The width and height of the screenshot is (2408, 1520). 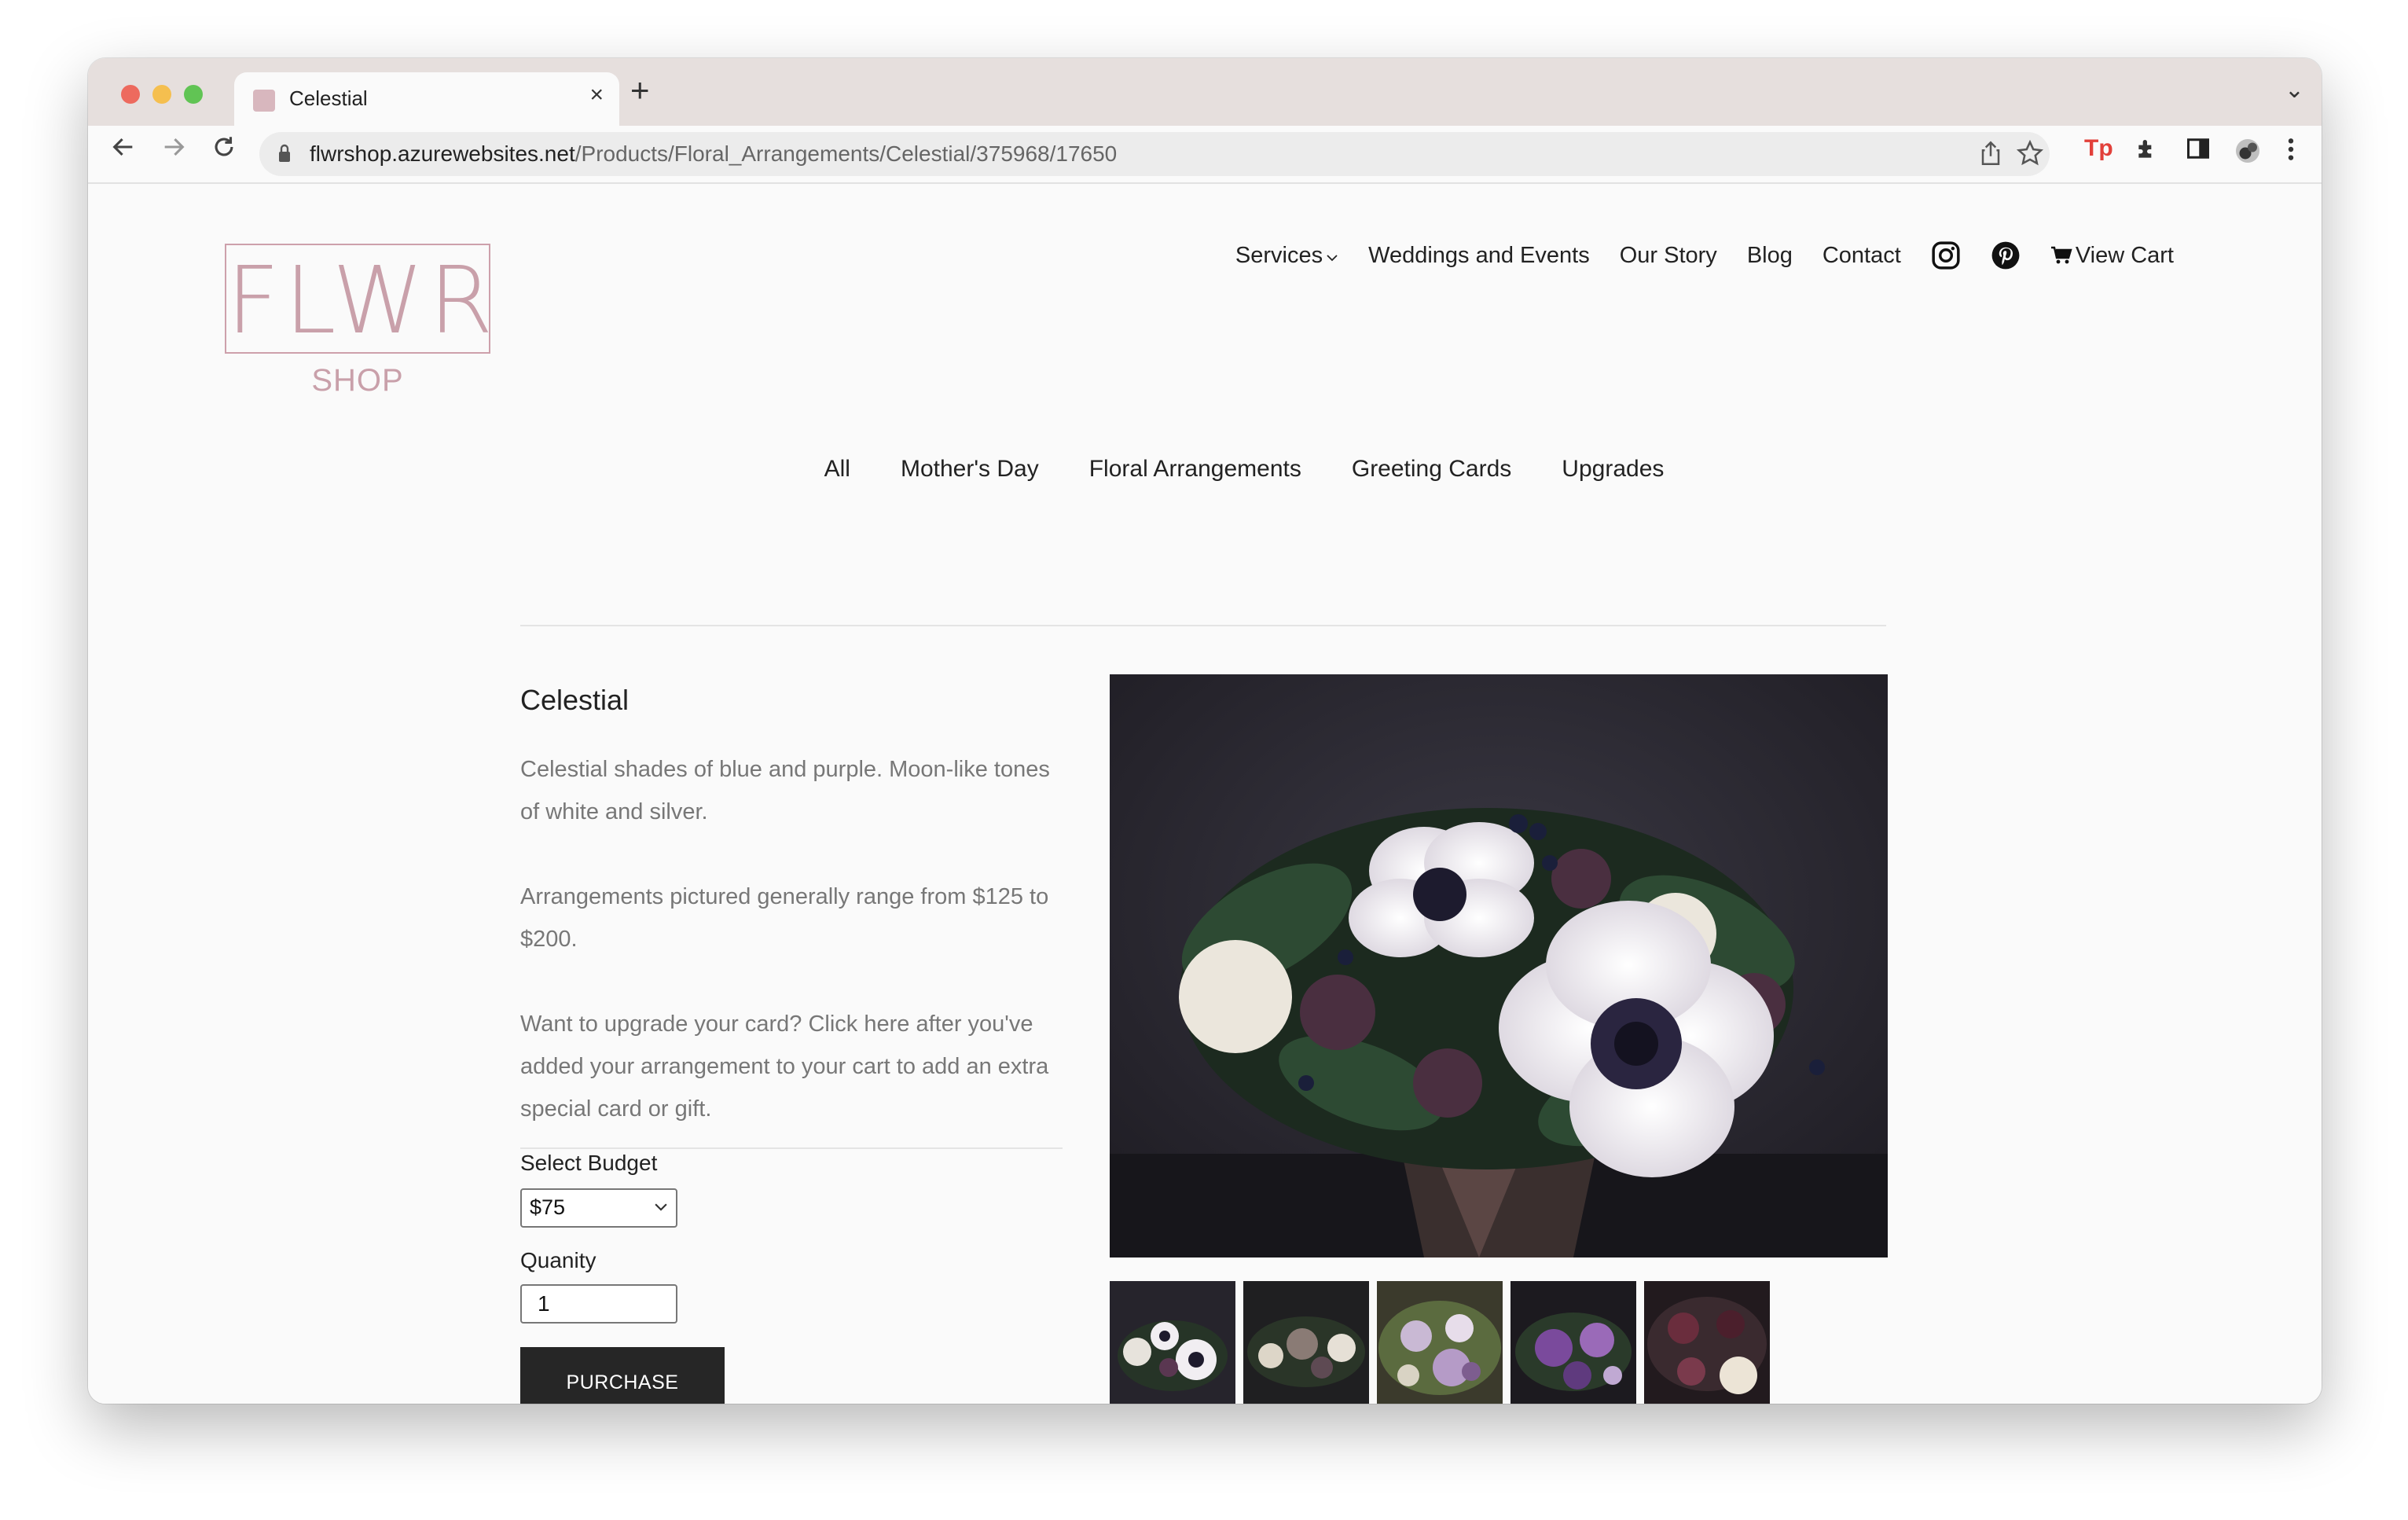 I want to click on flower-bouquet-image, so click(x=1499, y=965).